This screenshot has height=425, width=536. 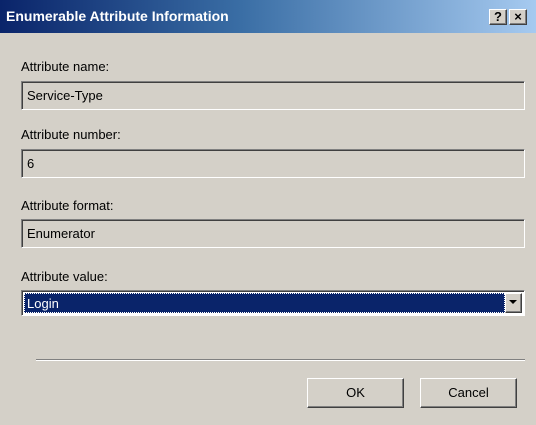 I want to click on help-icon: ?, so click(x=498, y=16).